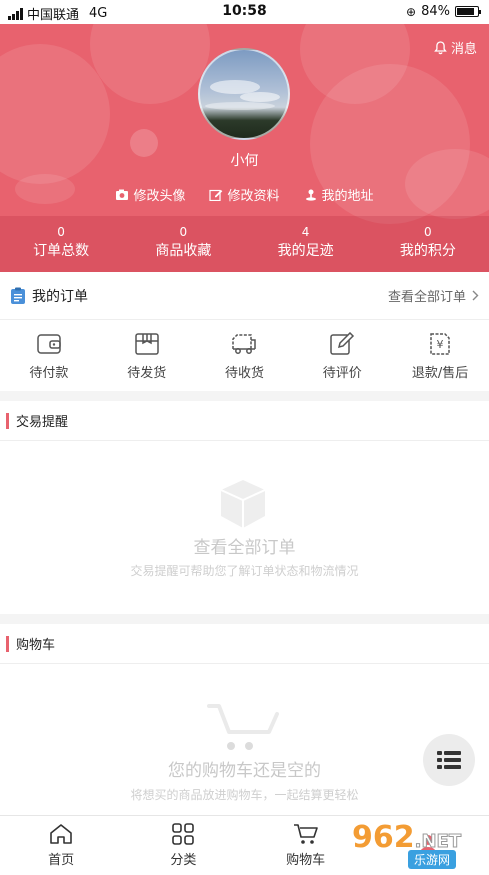 Image resolution: width=489 pixels, height=875 pixels. I want to click on clipboard-icon, so click(18, 295).